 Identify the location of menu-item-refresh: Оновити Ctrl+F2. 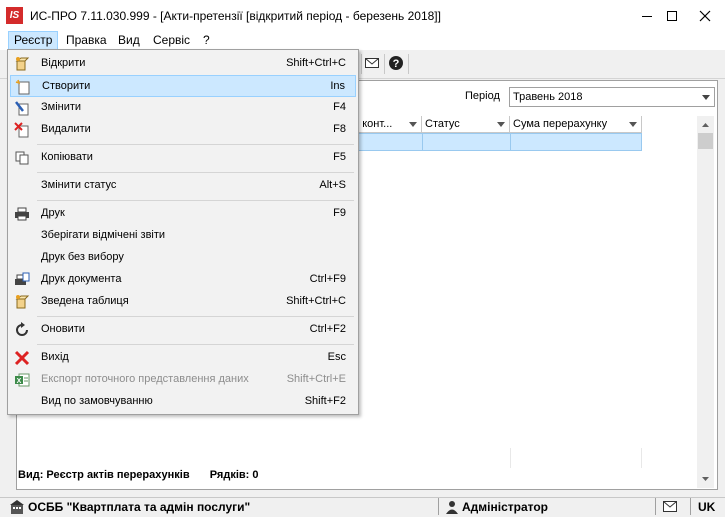
(183, 330).